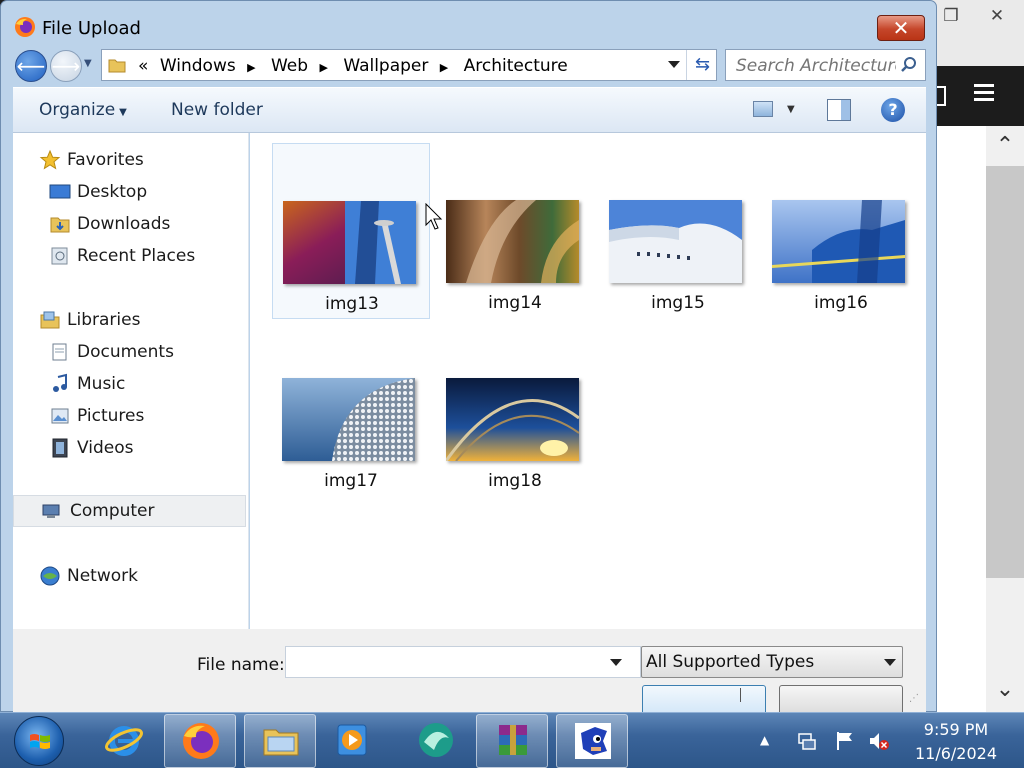  I want to click on file-type-select: All Supported Types, so click(772, 662).